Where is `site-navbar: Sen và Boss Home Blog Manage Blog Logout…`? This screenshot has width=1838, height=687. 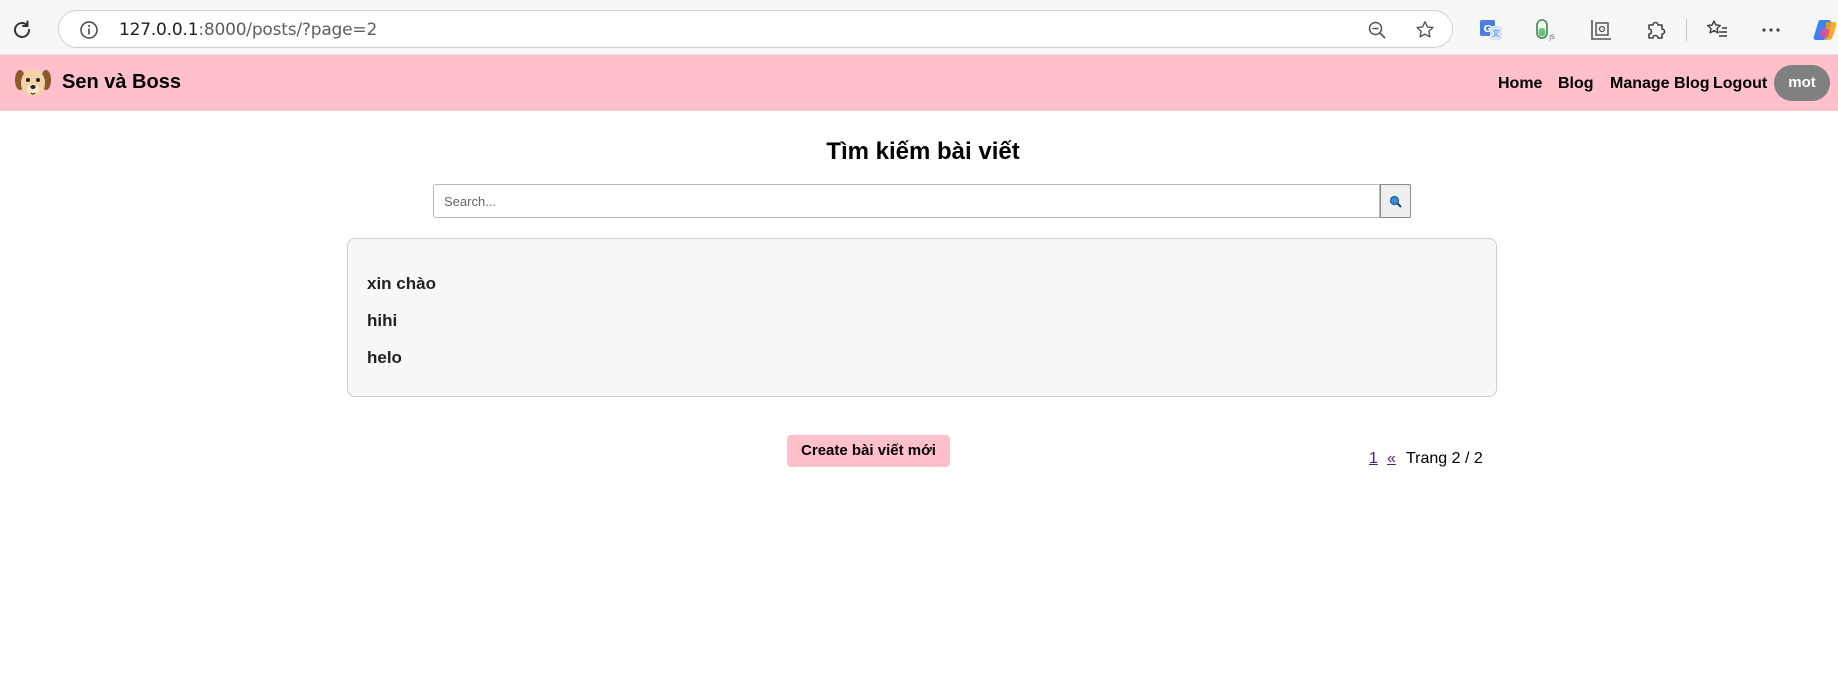 site-navbar: Sen và Boss Home Blog Manage Blog Logout… is located at coordinates (919, 83).